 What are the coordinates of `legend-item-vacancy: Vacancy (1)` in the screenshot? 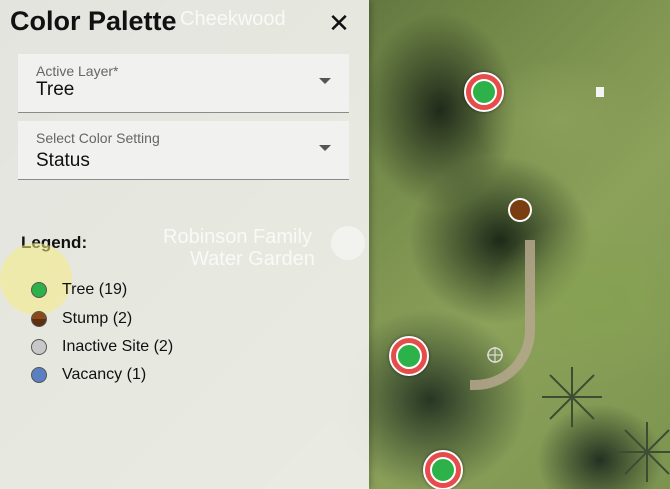 It's located at (88, 375).